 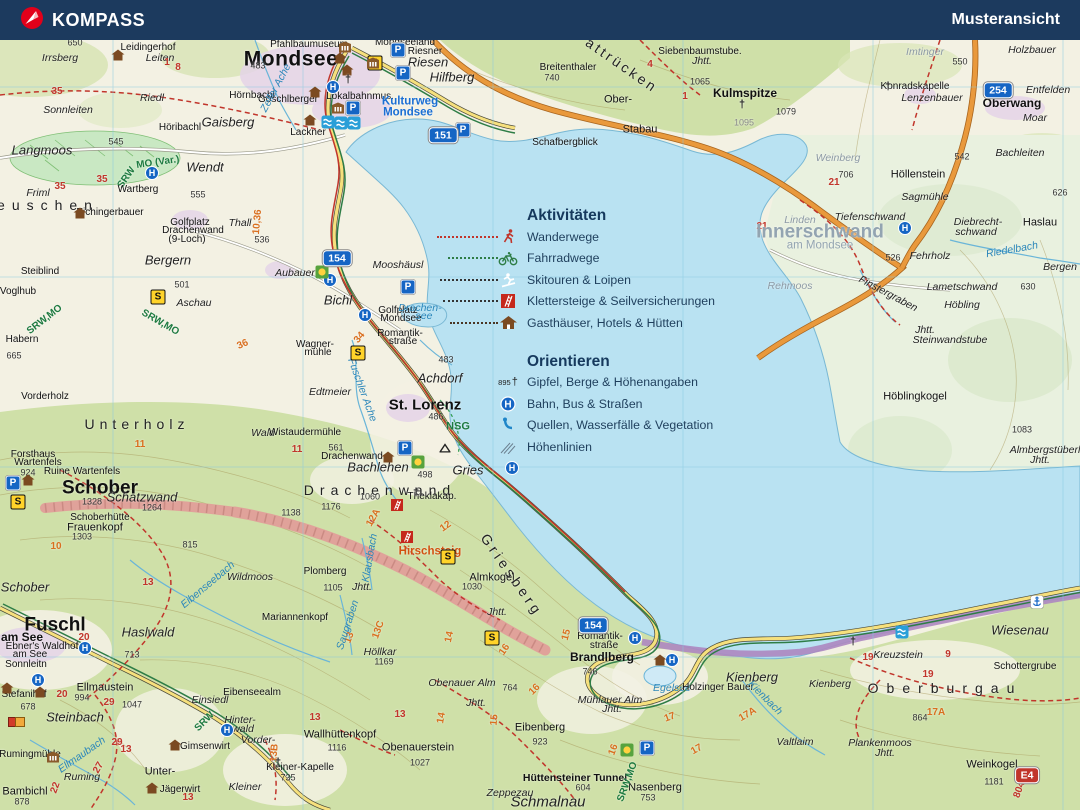 What do you see at coordinates (928, 674) in the screenshot?
I see `map-label: 19` at bounding box center [928, 674].